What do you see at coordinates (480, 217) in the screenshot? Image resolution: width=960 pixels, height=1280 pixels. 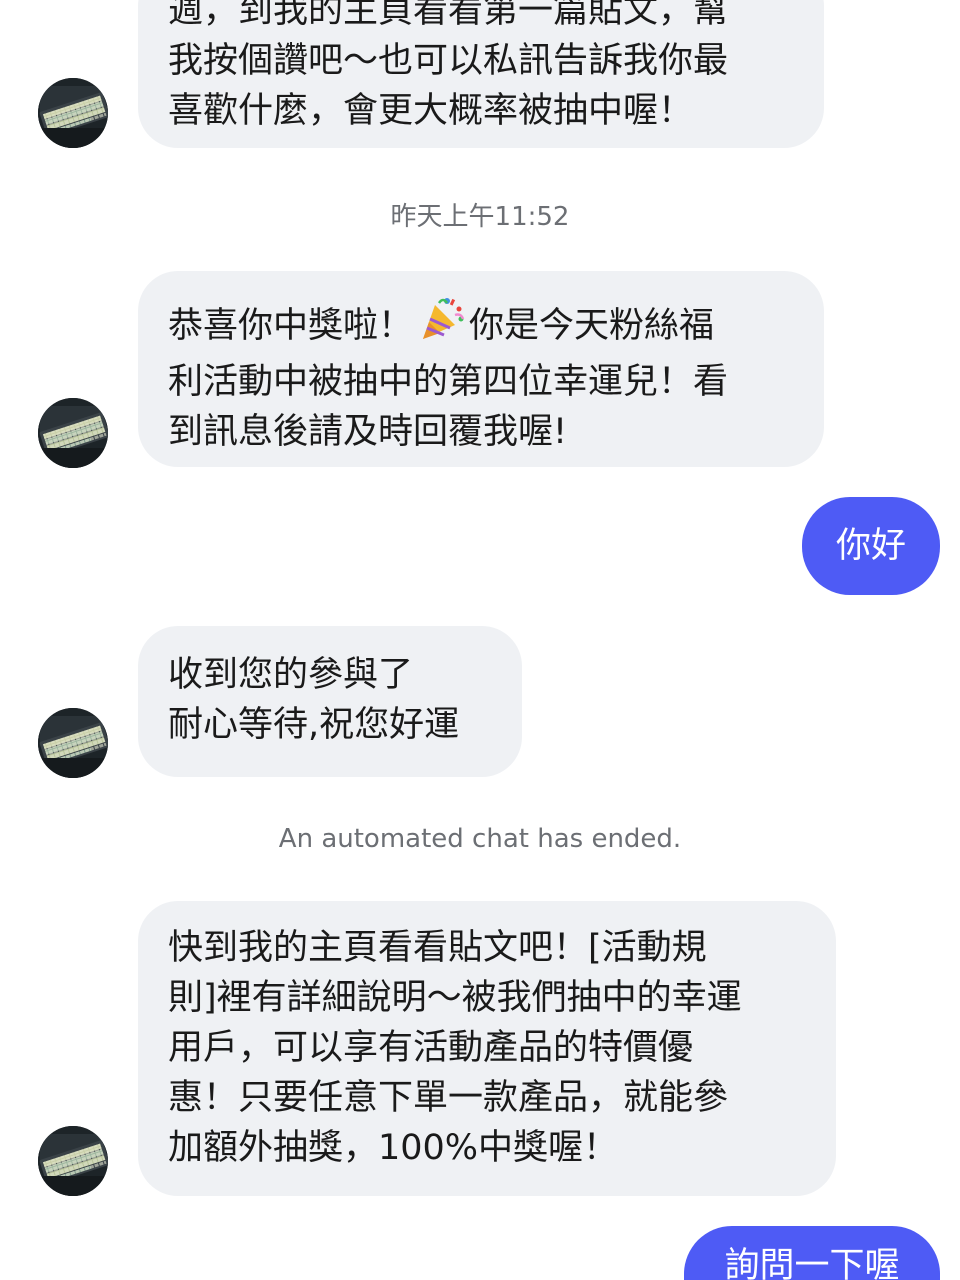 I see `message-timestamp: 昨天上午11:52` at bounding box center [480, 217].